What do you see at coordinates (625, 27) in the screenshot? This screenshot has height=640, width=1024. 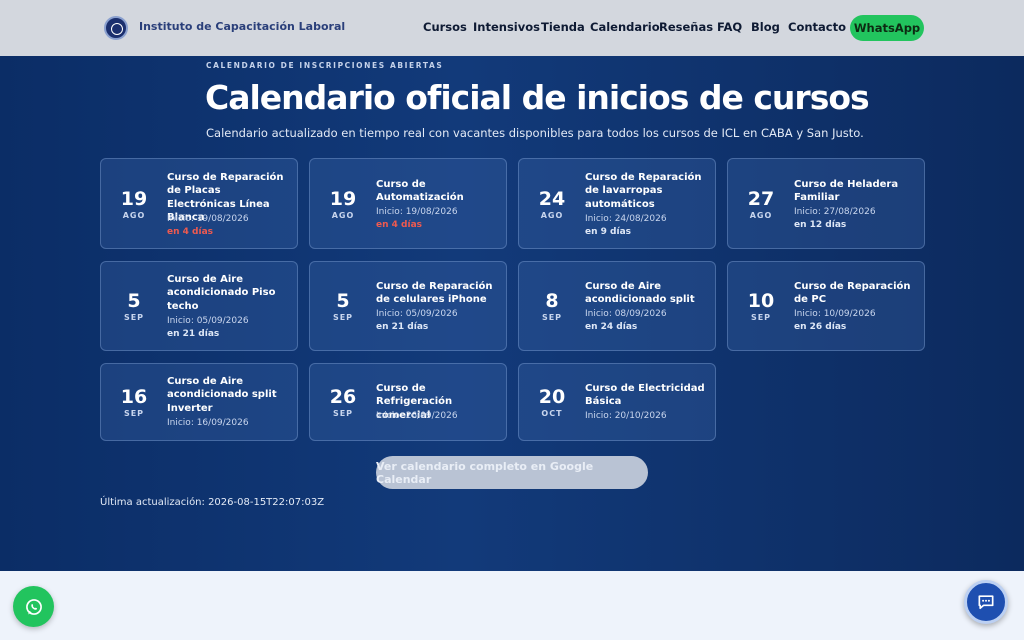 I see `nav-calendario: Calendario` at bounding box center [625, 27].